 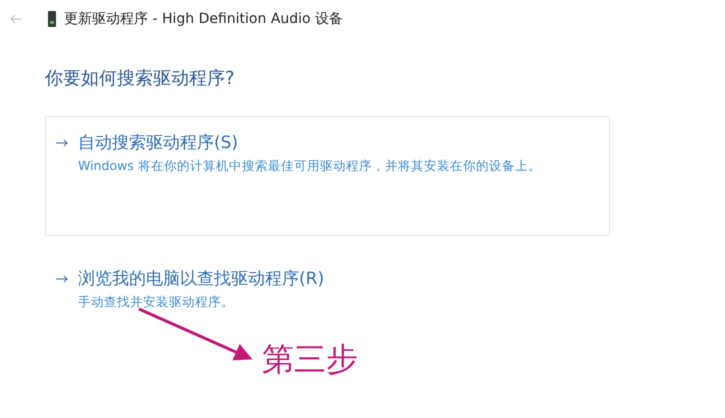 I want to click on page-heading: 你要如何搜索驱动程序?, so click(x=140, y=78).